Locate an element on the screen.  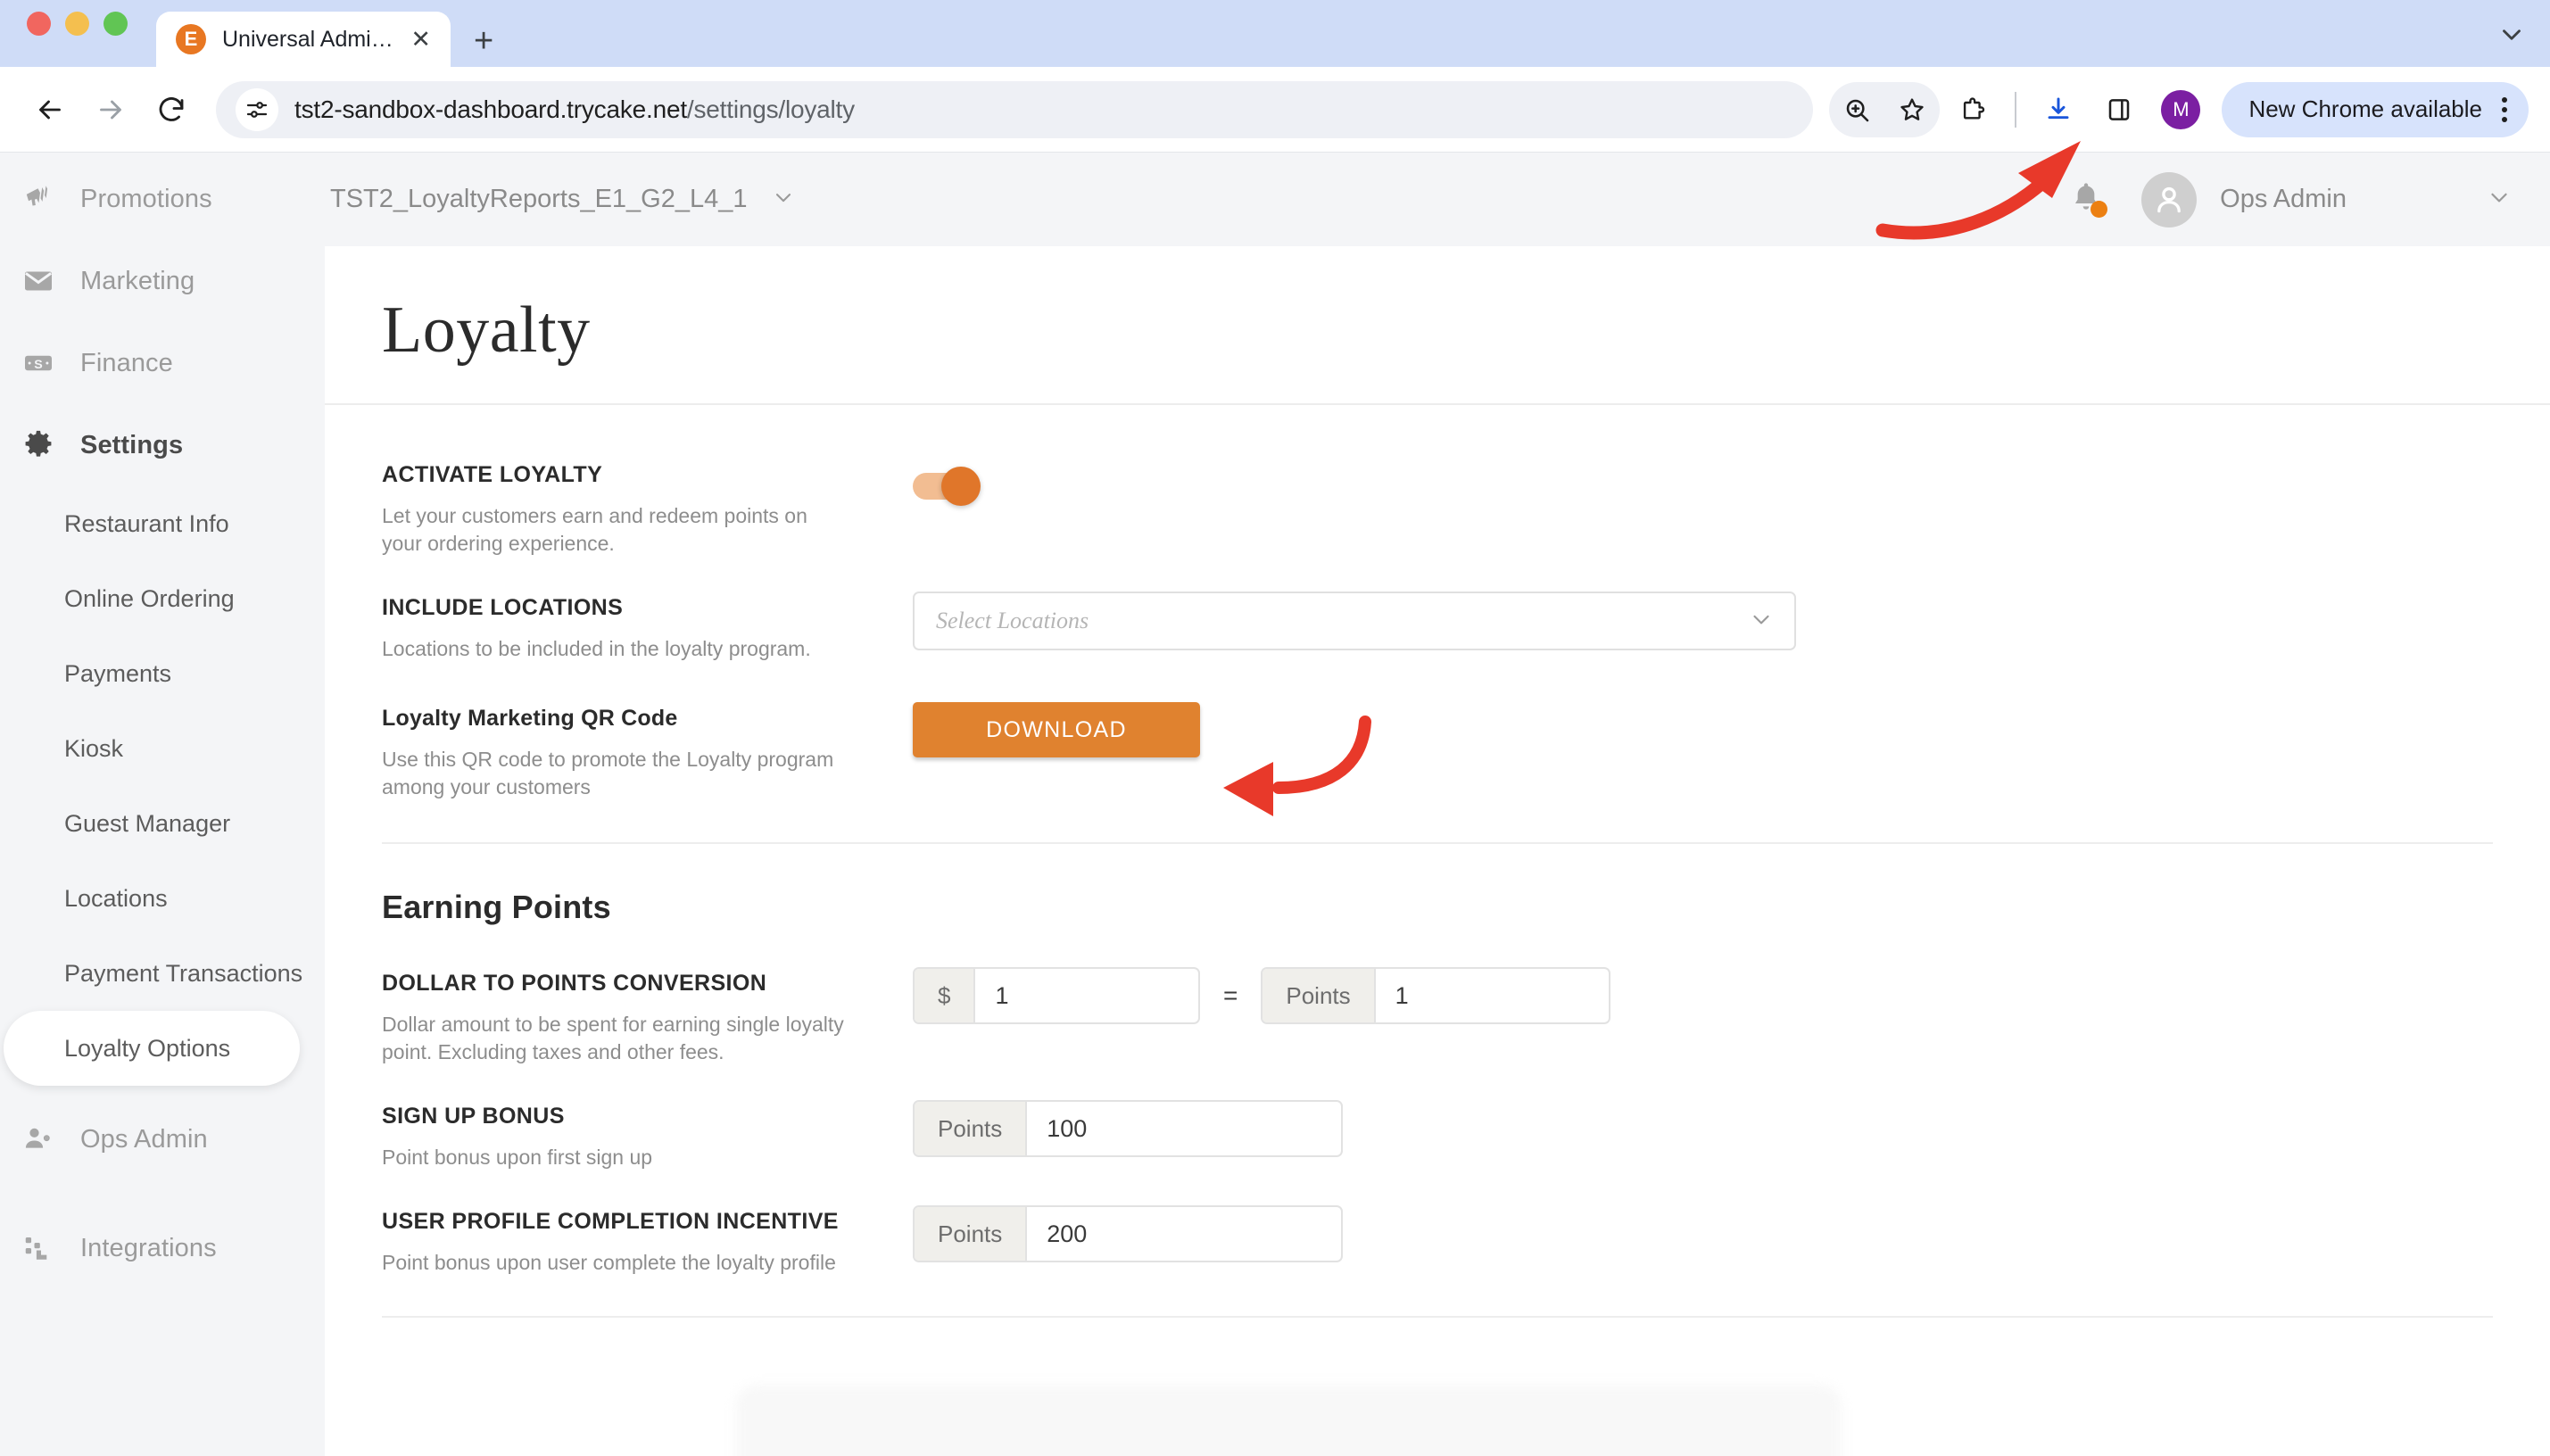
activate-loyalty-label: ACTIVATE LOYALTY is located at coordinates (493, 475).